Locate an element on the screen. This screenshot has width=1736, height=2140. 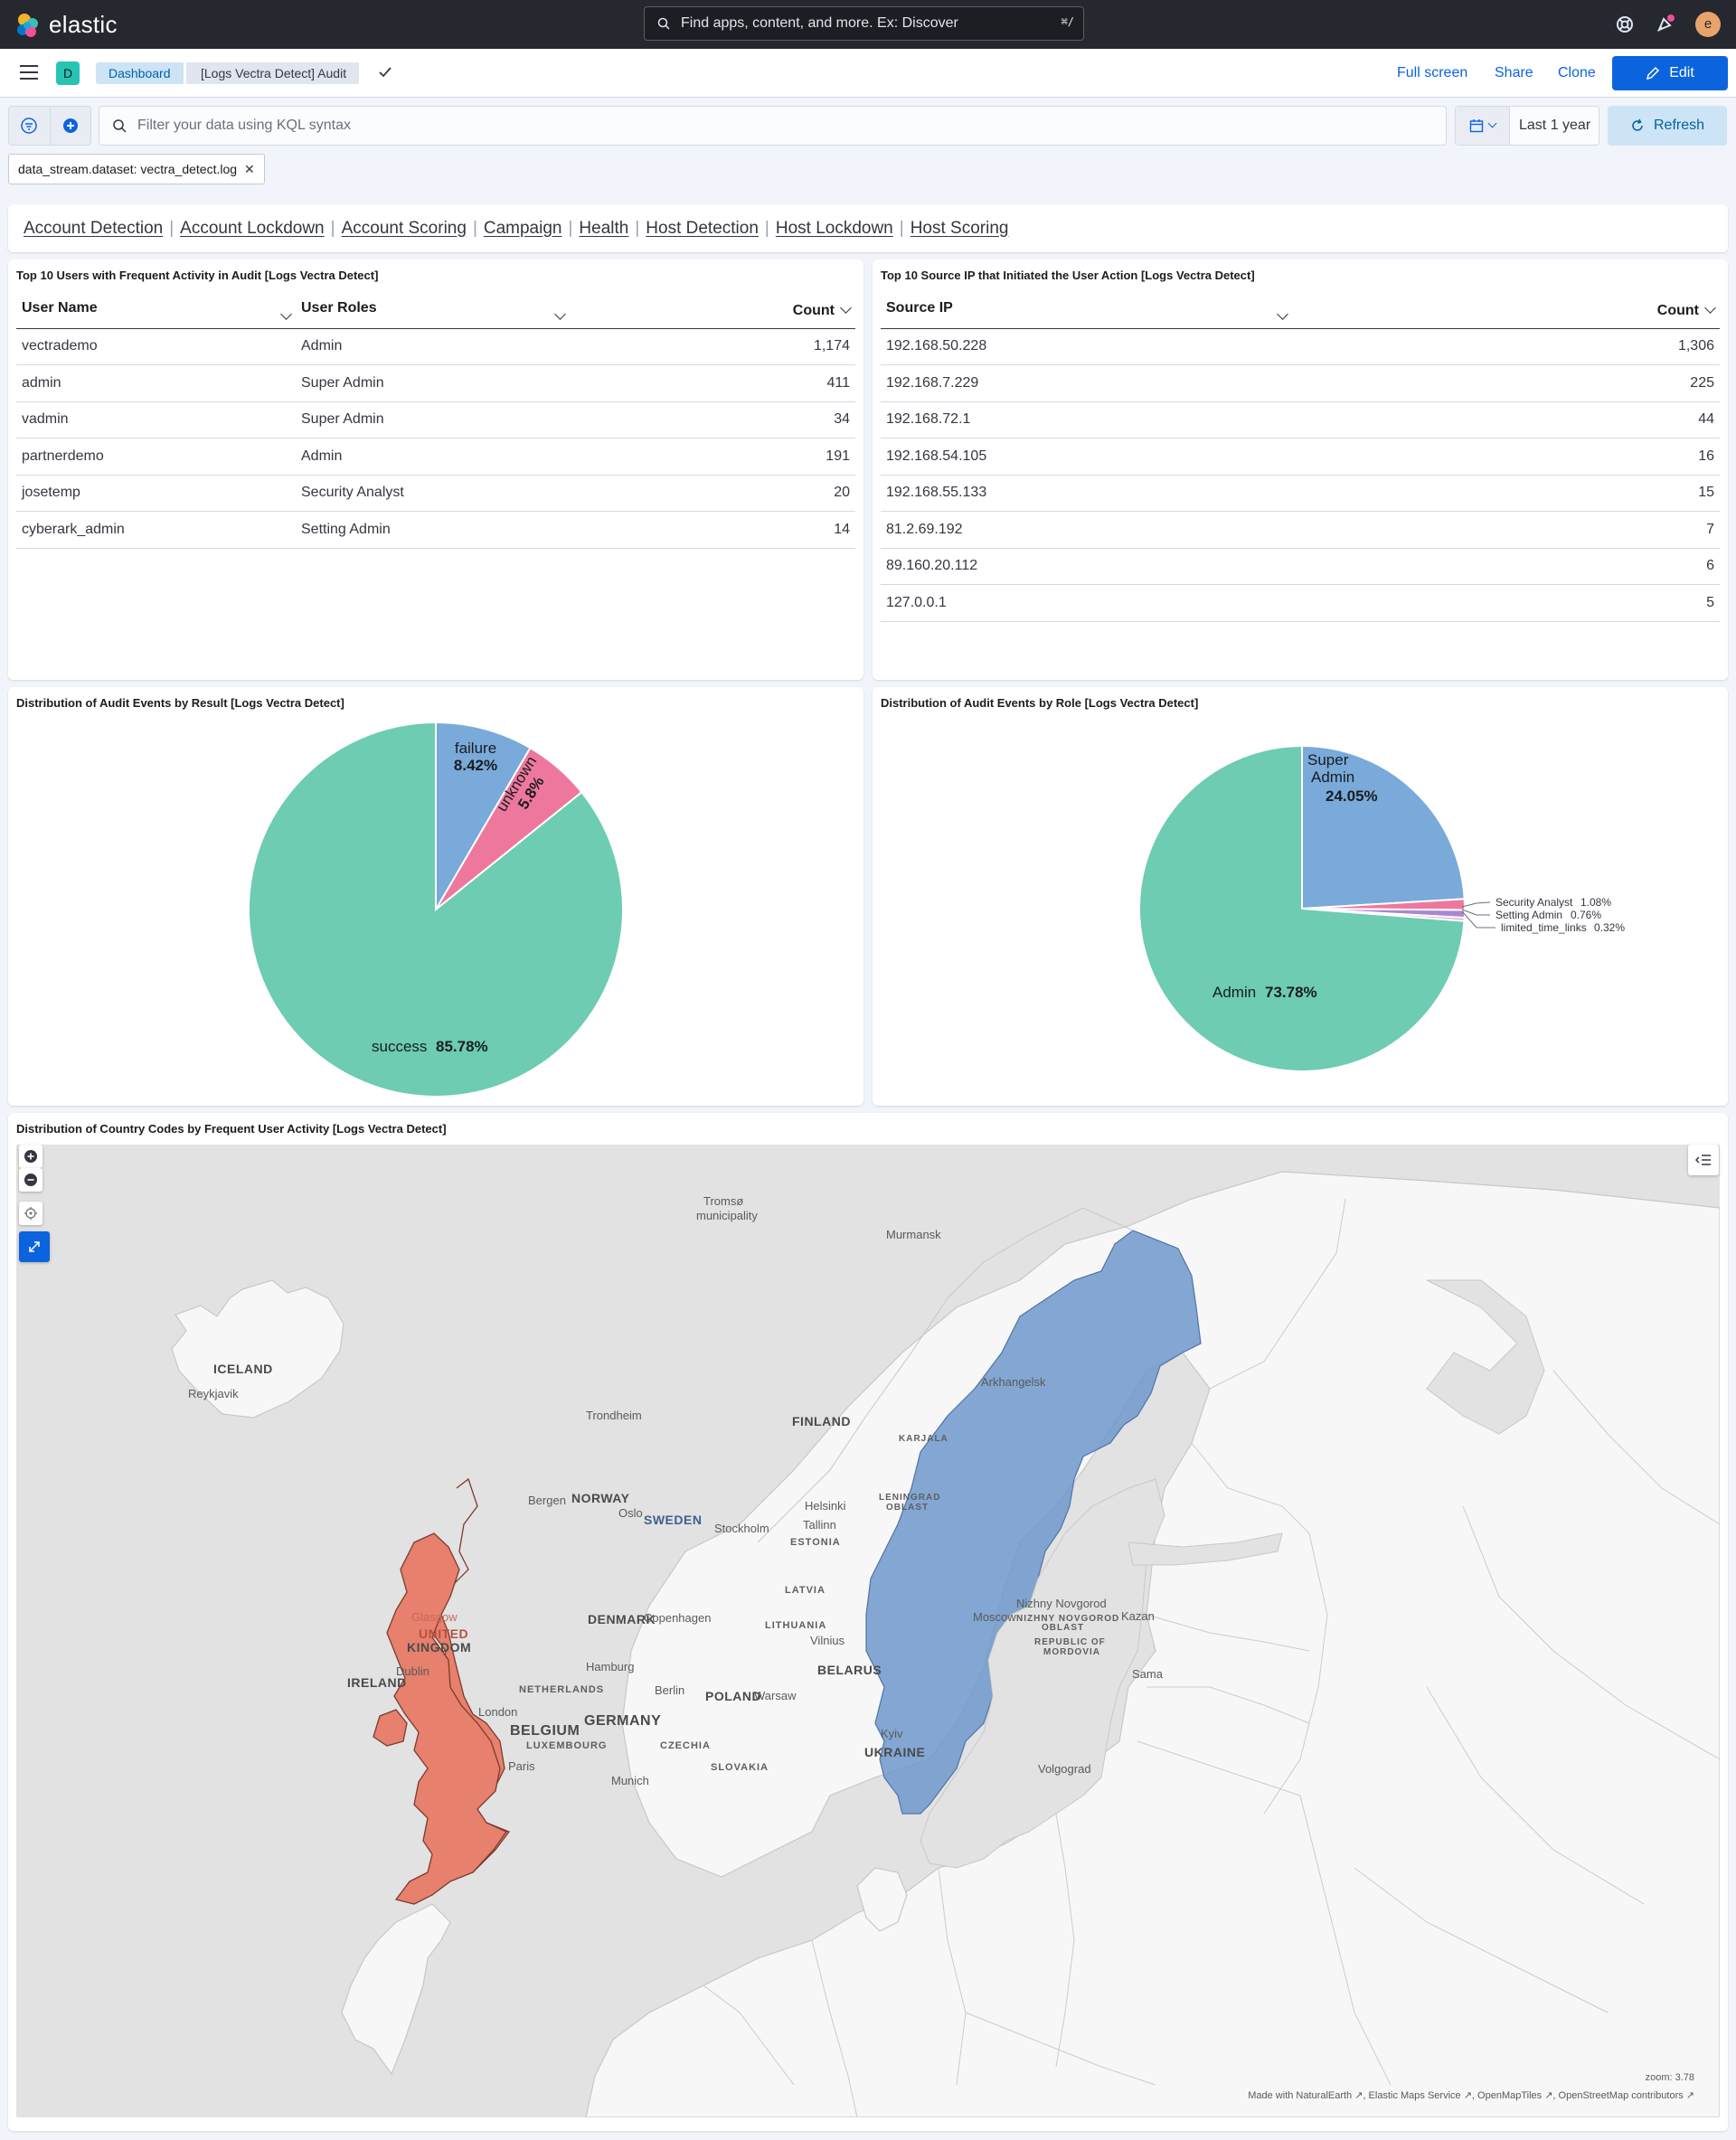
table-cell: 192.168.54.105 is located at coordinates (1089, 457).